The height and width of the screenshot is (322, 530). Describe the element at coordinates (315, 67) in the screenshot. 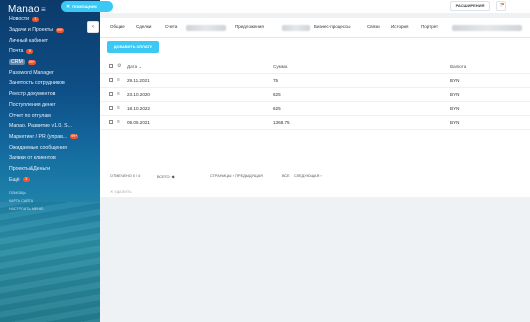

I see `table-header: ⚙ Дата ⌄ Сумма Валюта` at that location.